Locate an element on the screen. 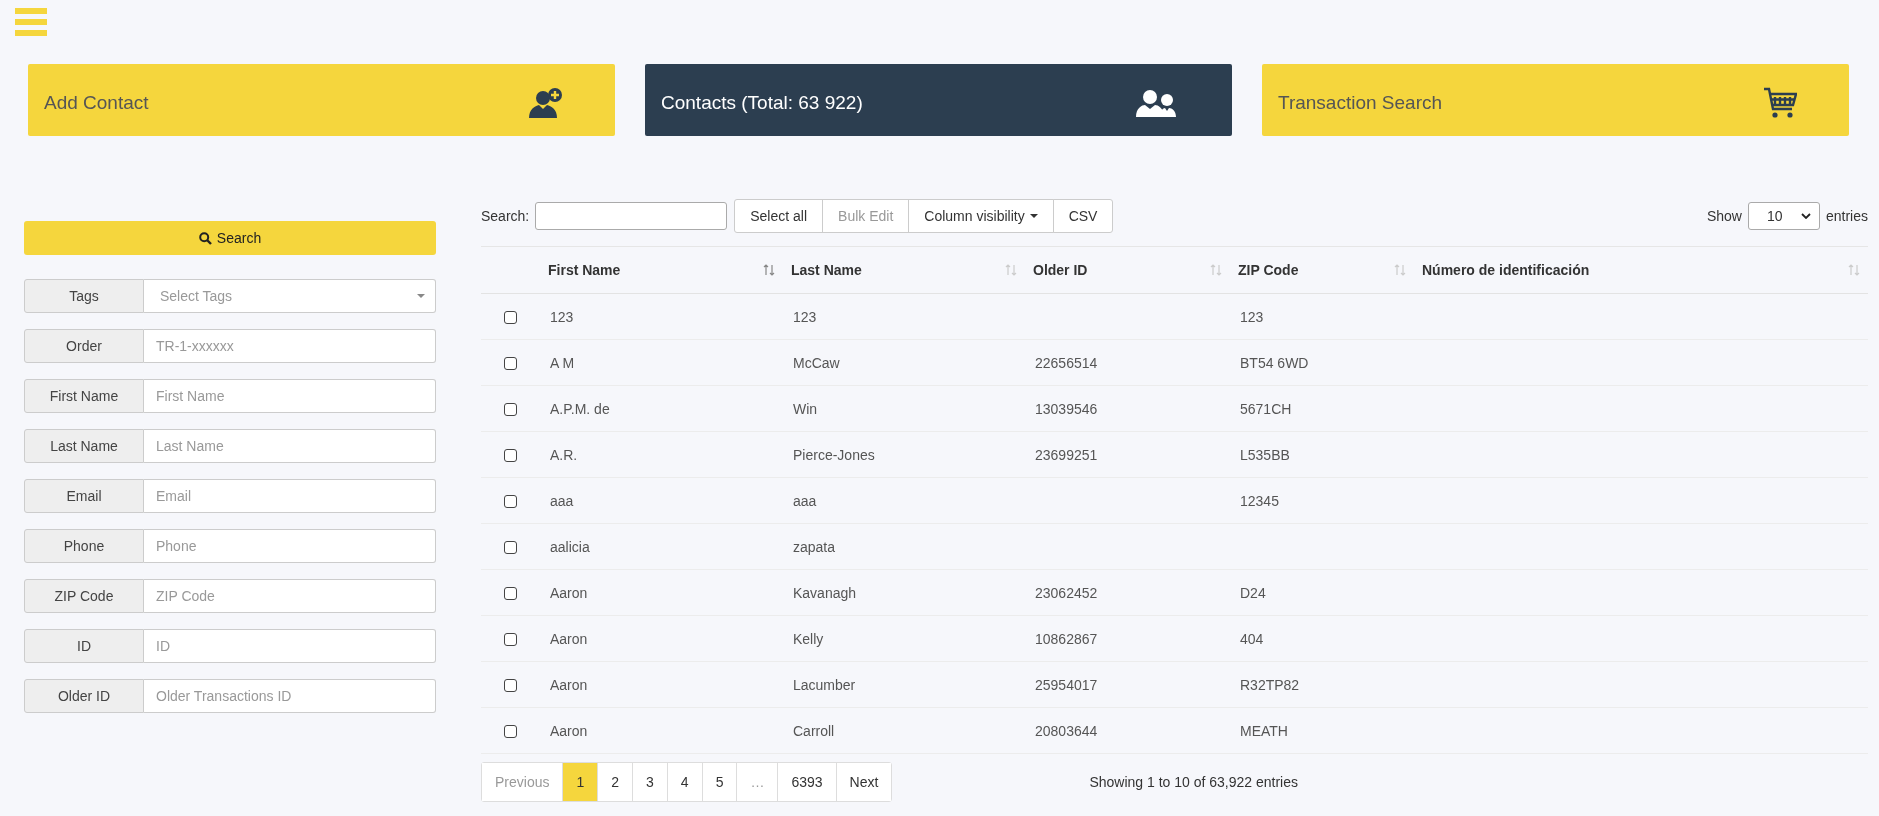 This screenshot has height=816, width=1879. table-cell: L535BB is located at coordinates (1265, 454).